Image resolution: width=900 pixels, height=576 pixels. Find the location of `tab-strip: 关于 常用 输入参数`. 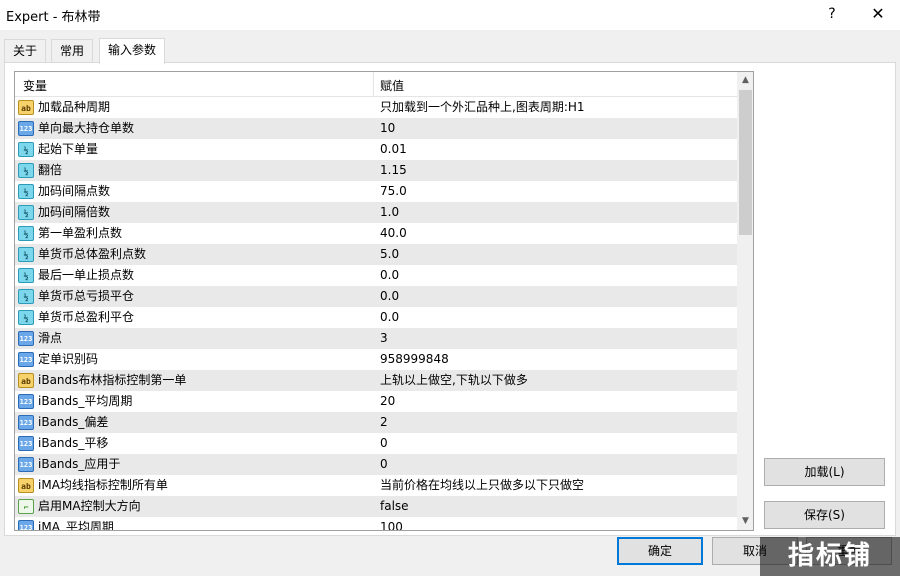

tab-strip: 关于 常用 输入参数 is located at coordinates (450, 47).